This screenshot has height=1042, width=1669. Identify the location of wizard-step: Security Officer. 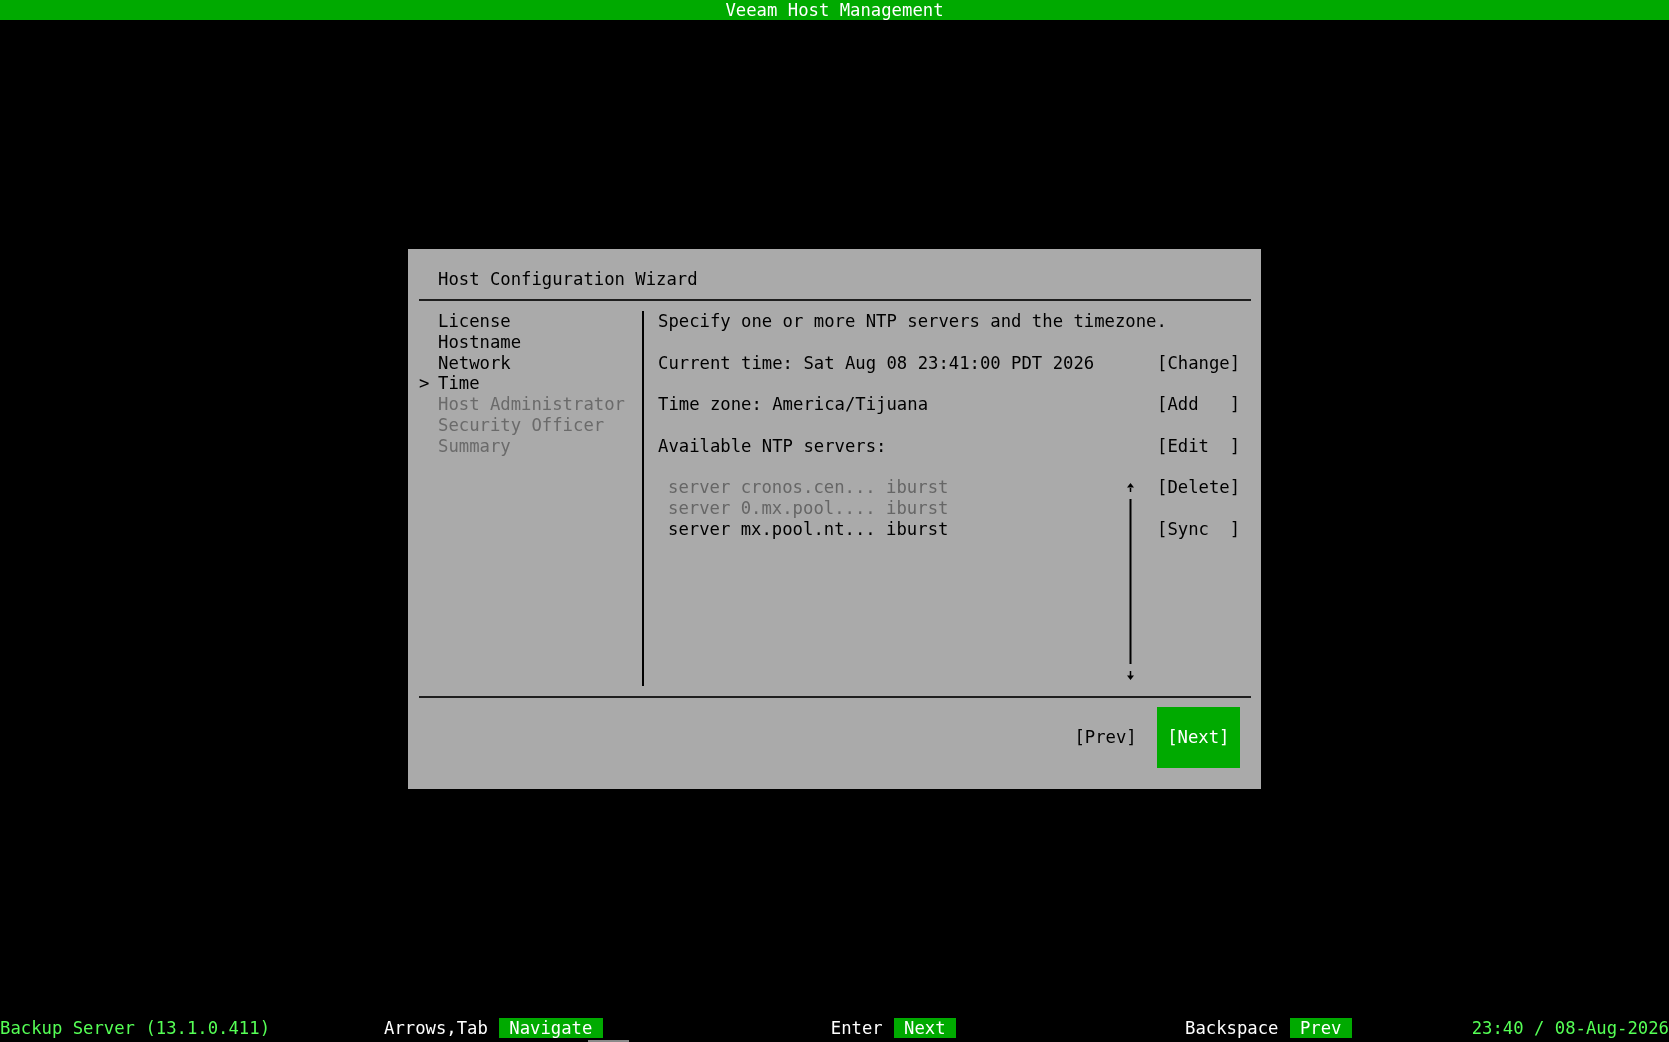
(521, 425).